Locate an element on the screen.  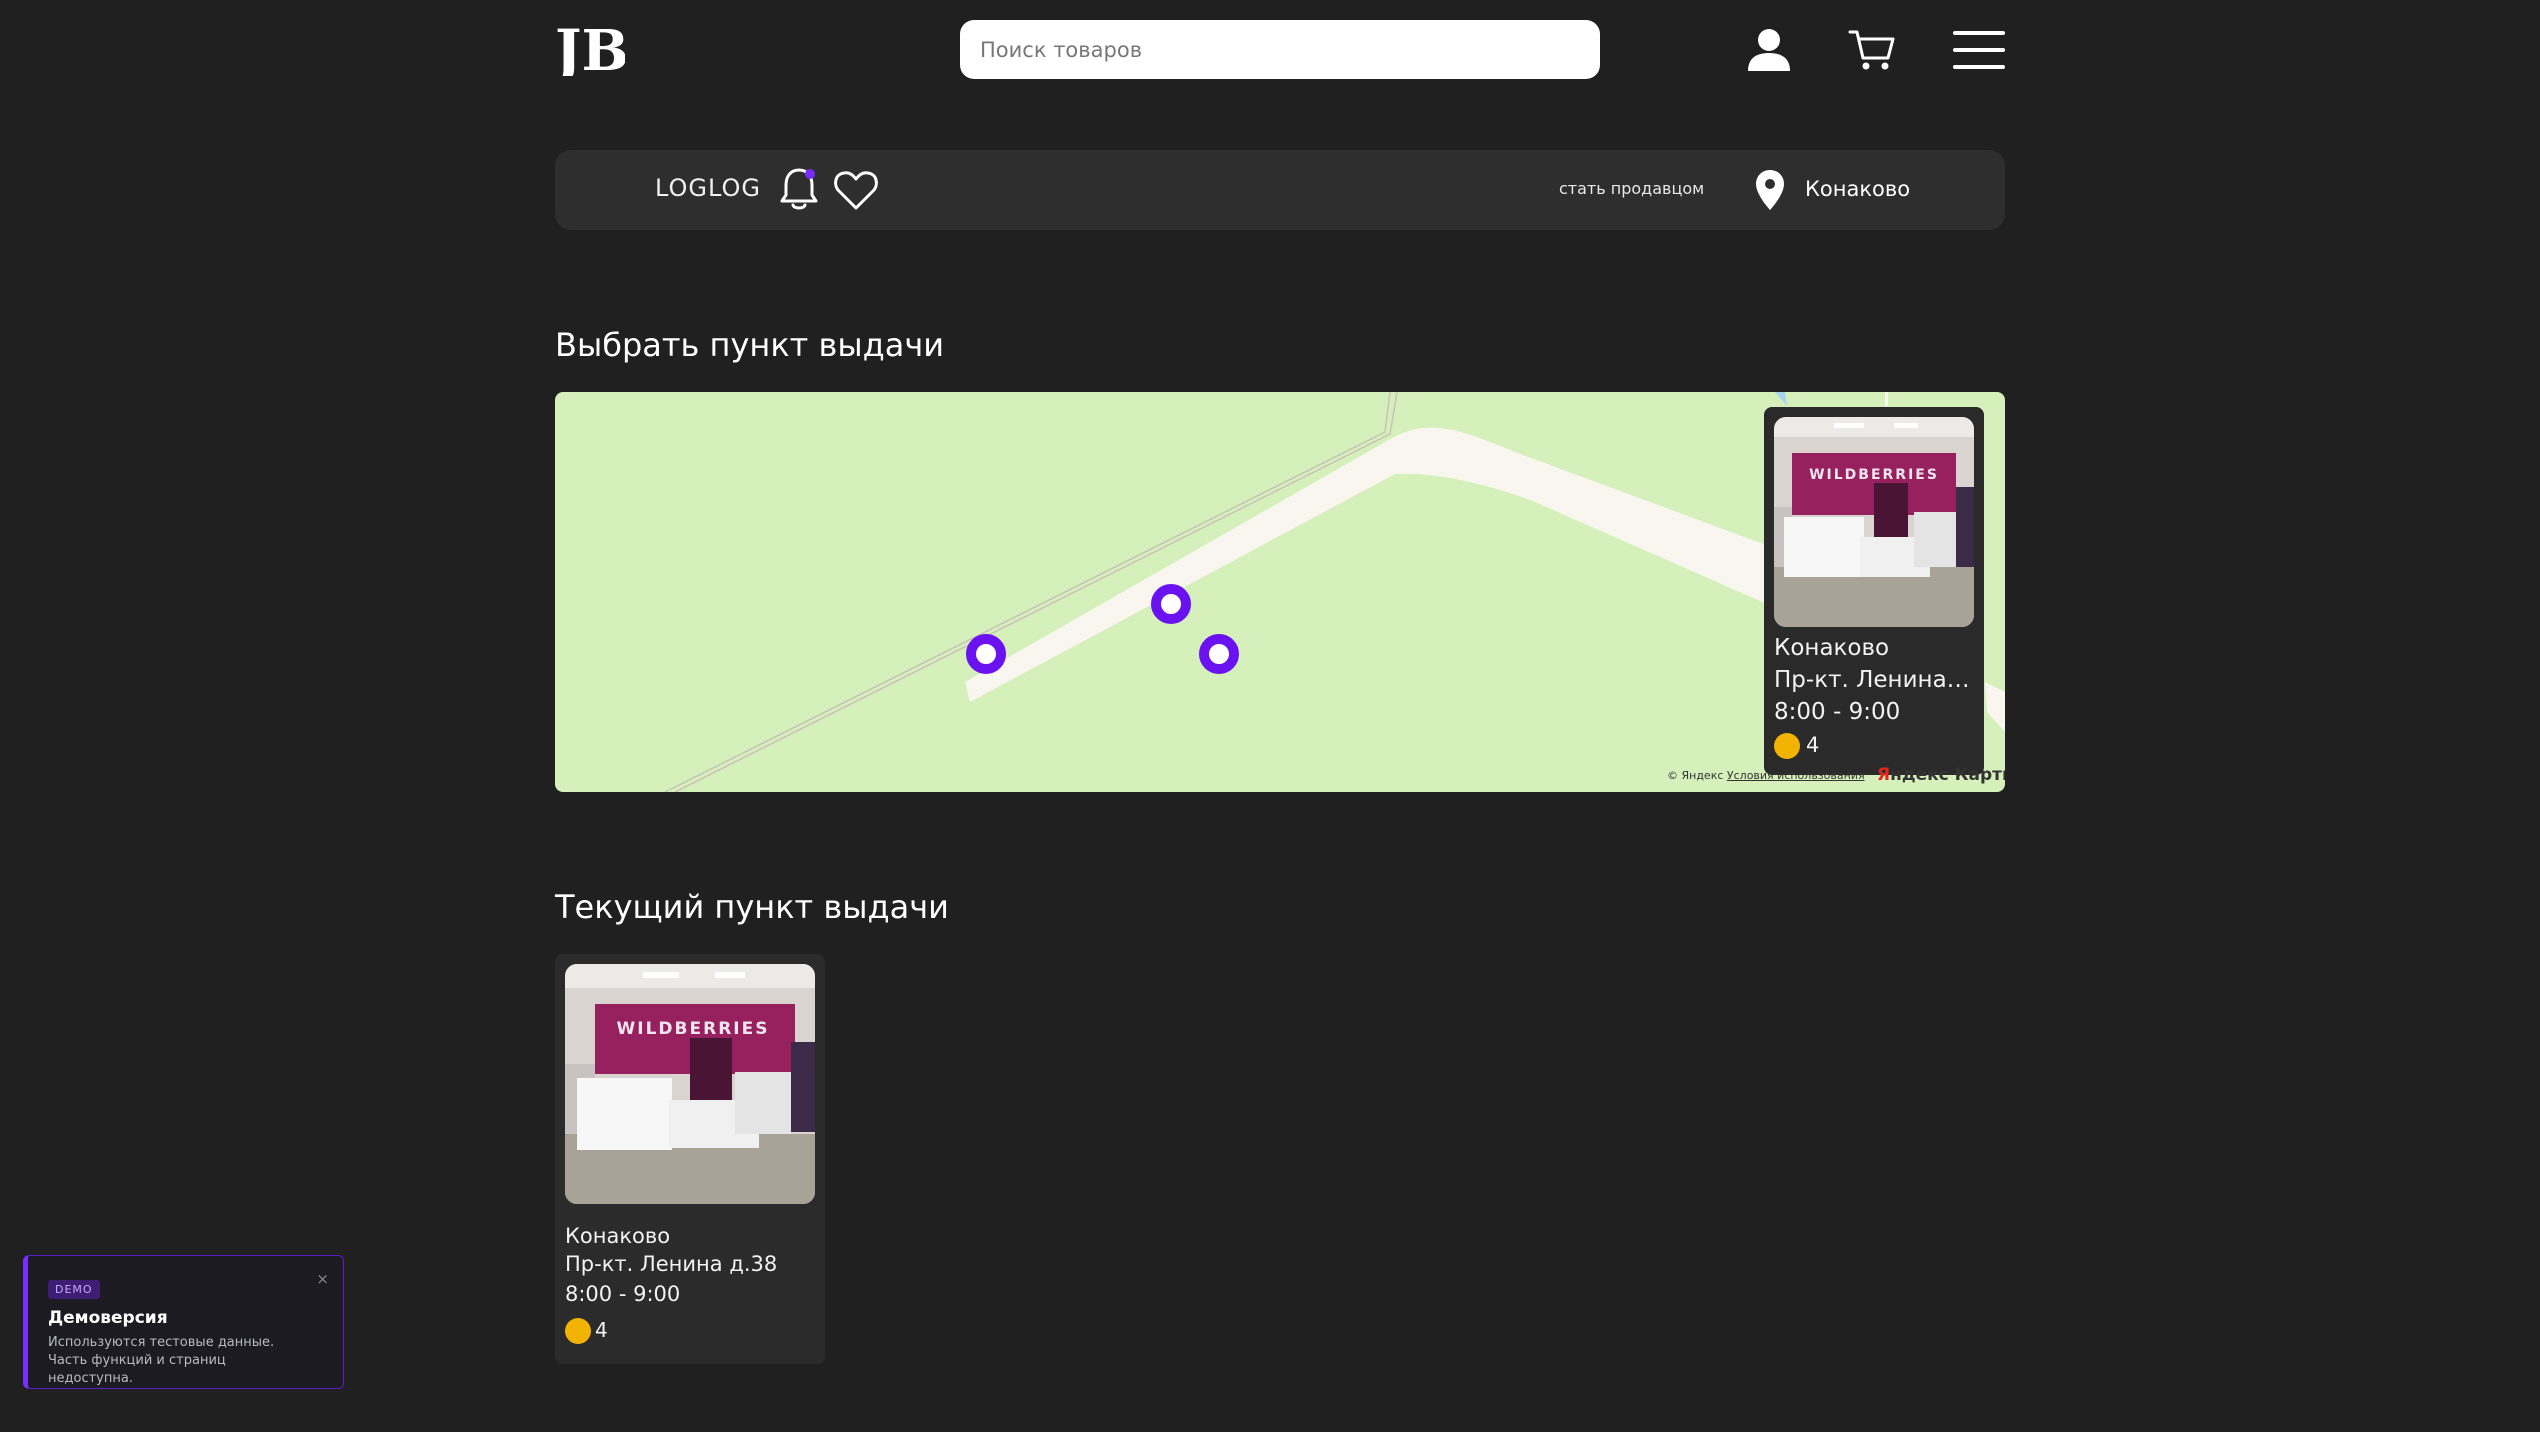
location-pin-icon is located at coordinates (1770, 190).